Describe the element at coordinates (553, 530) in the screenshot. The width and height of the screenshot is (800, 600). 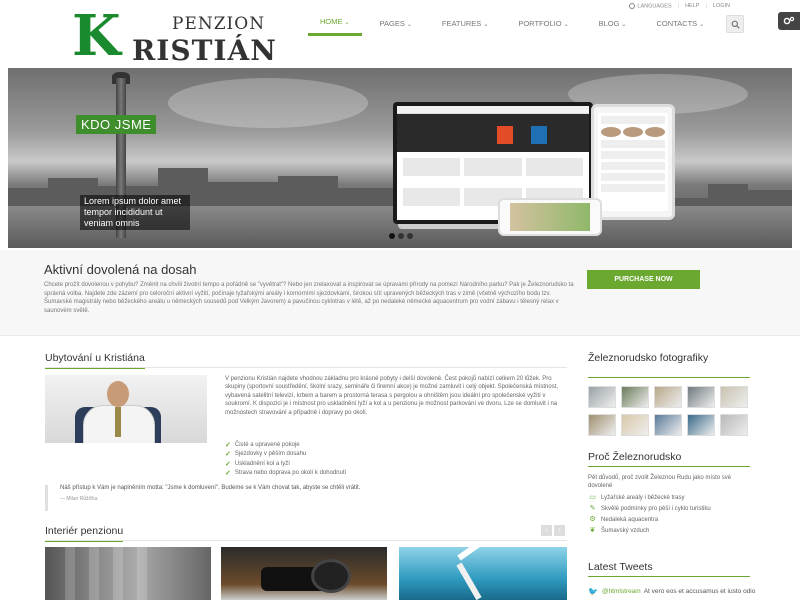
I see `gallery-arrows: ‹ ›` at that location.